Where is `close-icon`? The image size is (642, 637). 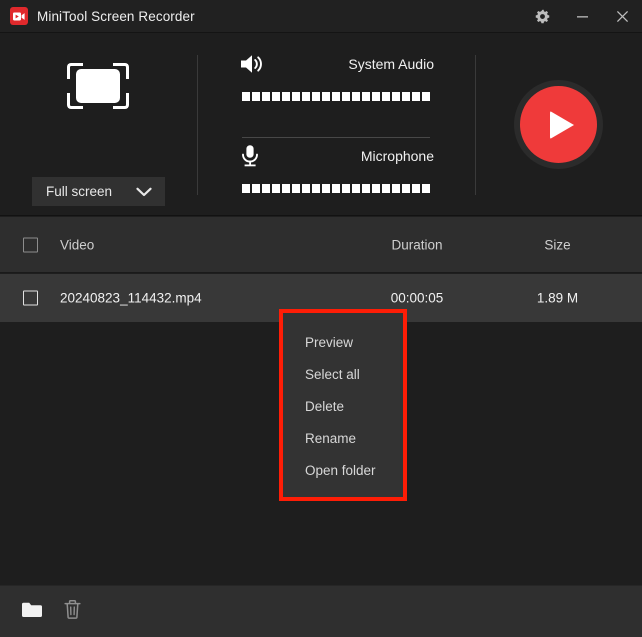 close-icon is located at coordinates (622, 16).